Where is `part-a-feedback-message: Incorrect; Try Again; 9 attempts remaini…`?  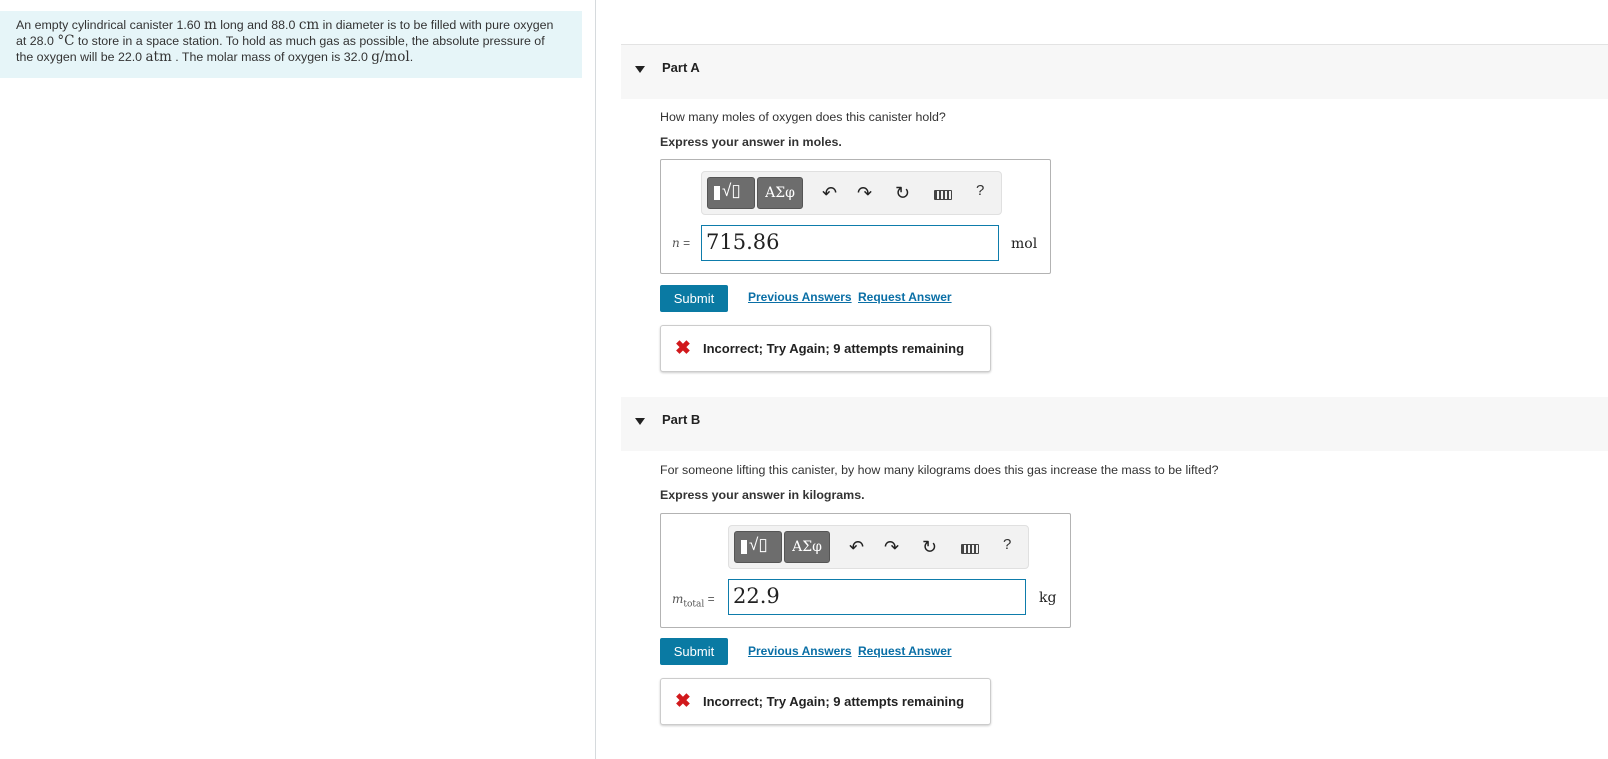 part-a-feedback-message: Incorrect; Try Again; 9 attempts remaini… is located at coordinates (834, 348).